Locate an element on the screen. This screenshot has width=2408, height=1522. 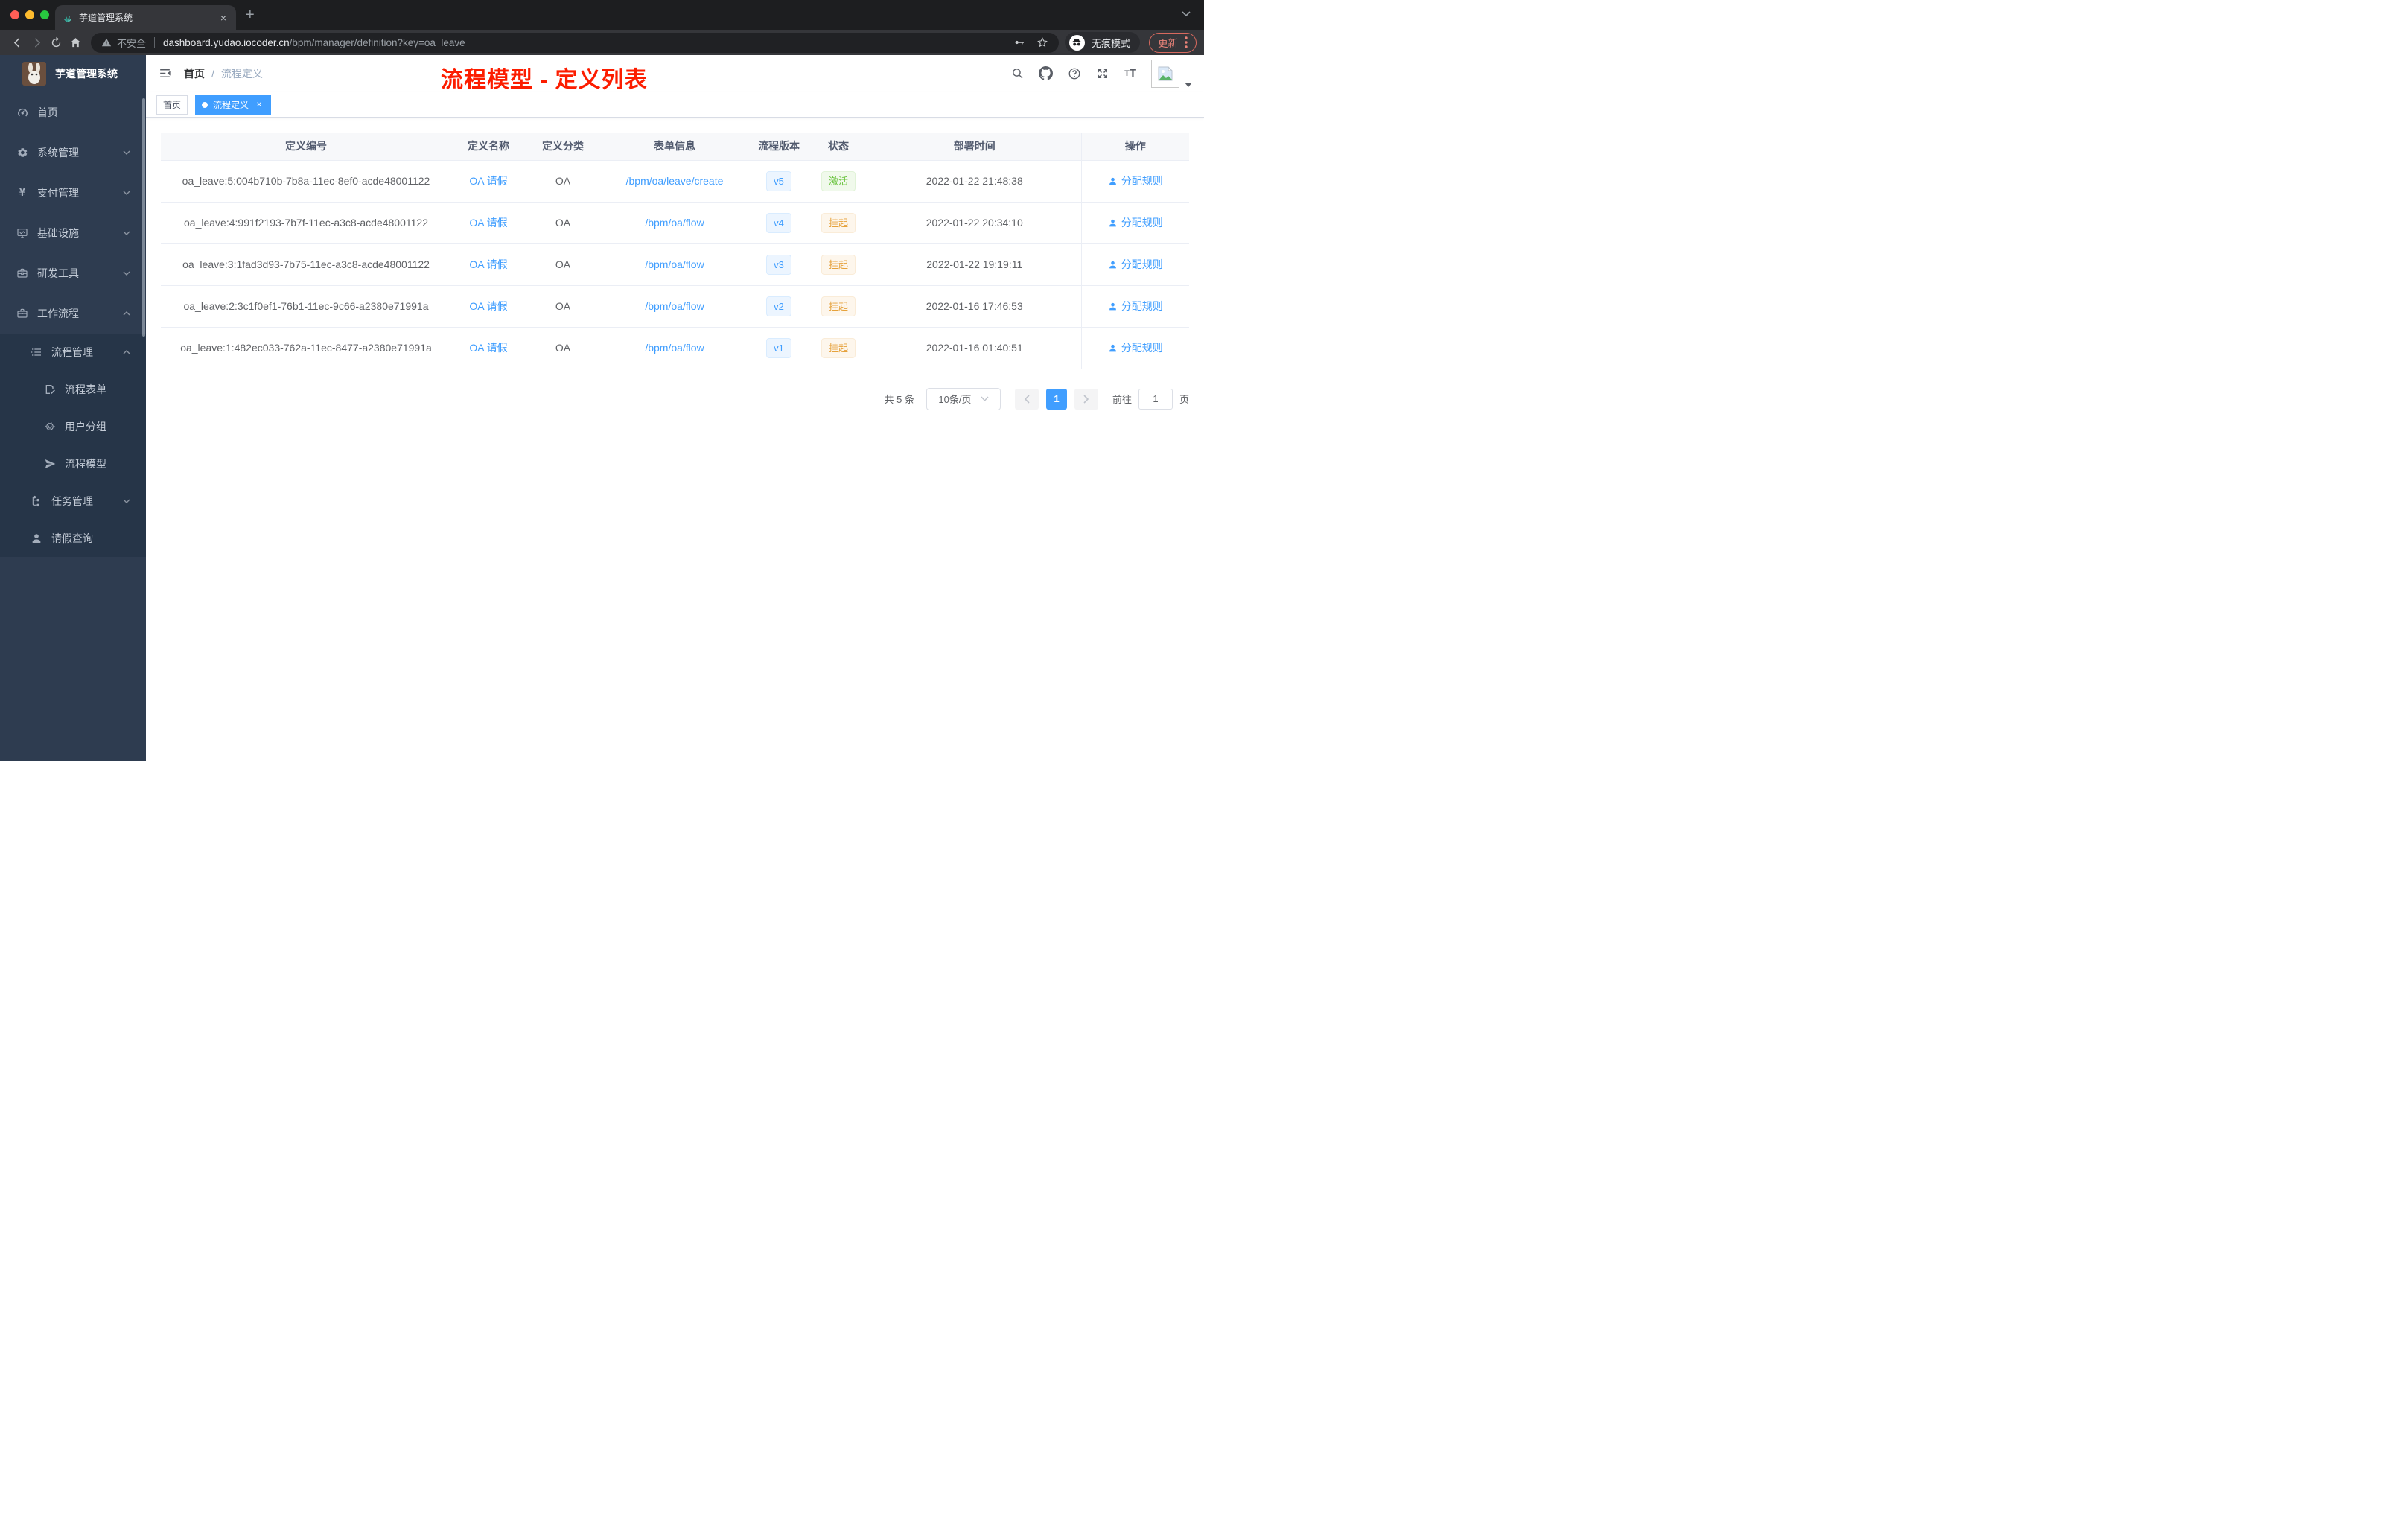
tag-close-icon: × is located at coordinates (259, 104).